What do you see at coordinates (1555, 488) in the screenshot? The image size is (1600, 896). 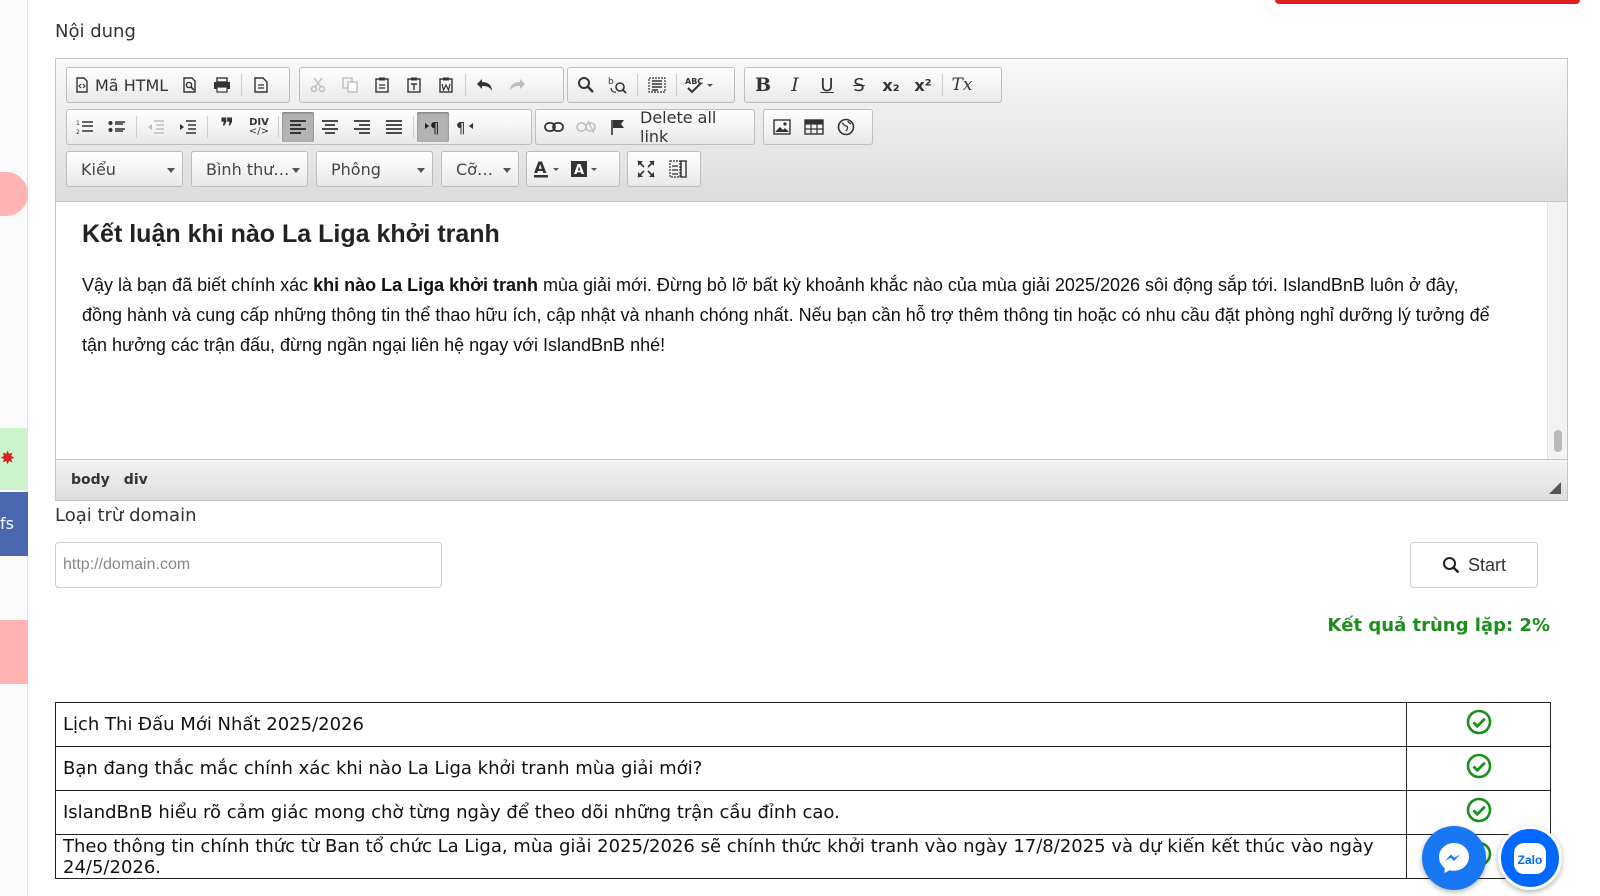 I see `resize-handle-icon` at bounding box center [1555, 488].